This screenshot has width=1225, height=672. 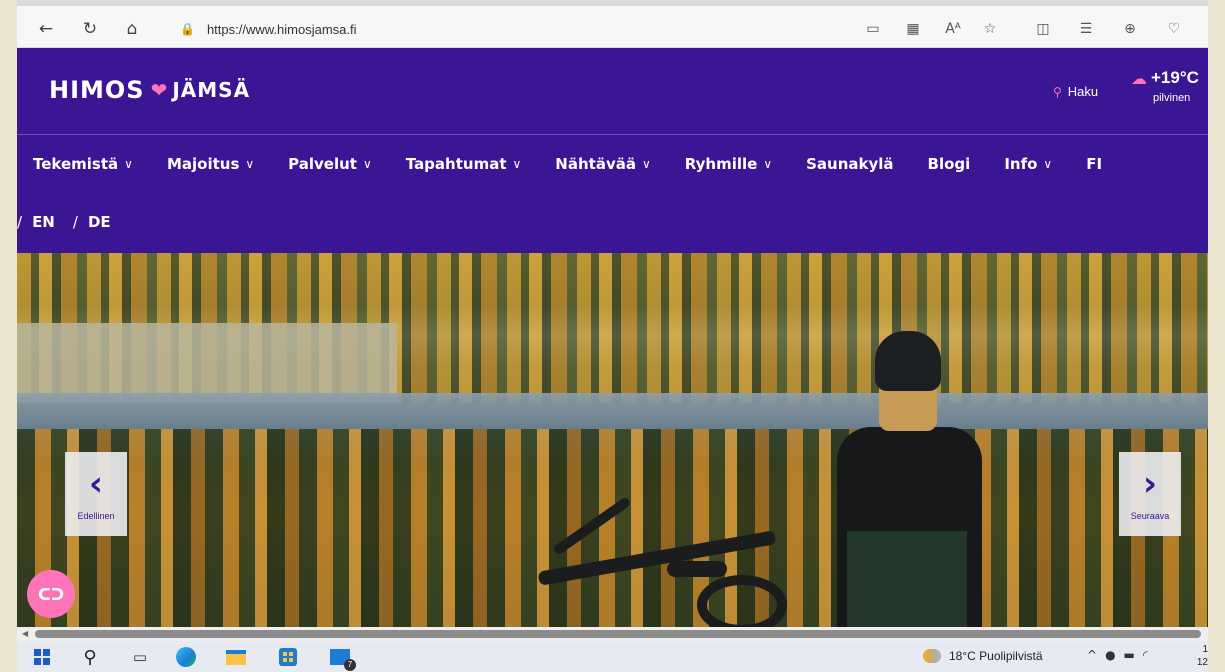 What do you see at coordinates (1021, 164) in the screenshot?
I see `nav-label: Info` at bounding box center [1021, 164].